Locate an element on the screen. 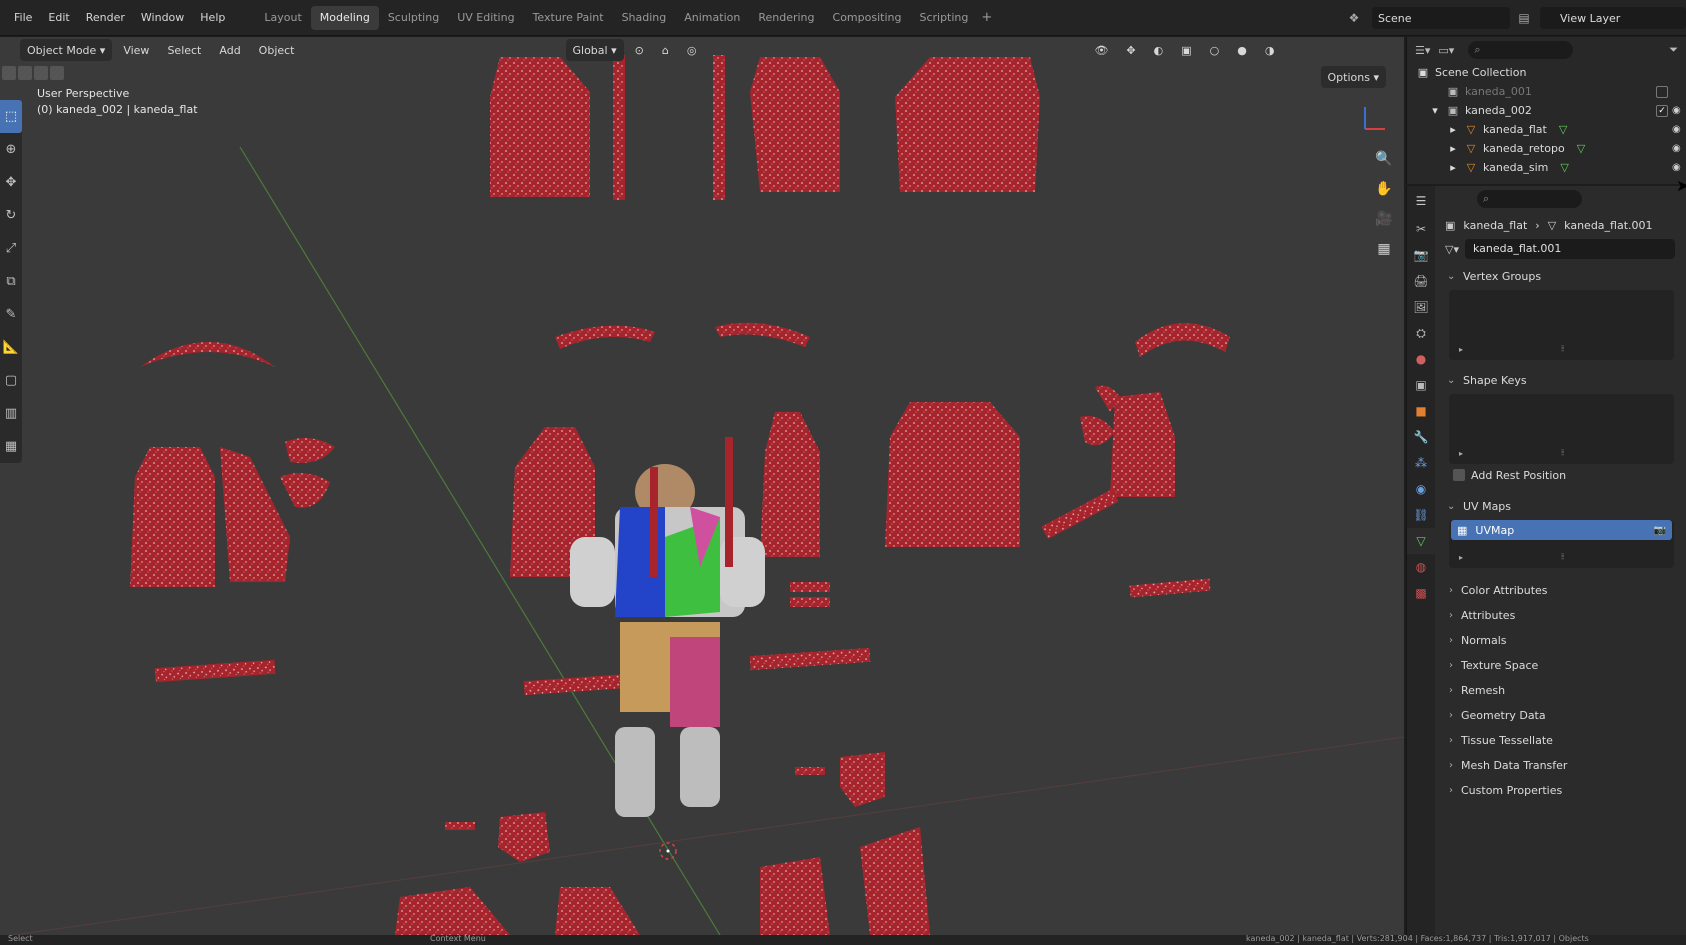  exclude-checkbox: ✓ is located at coordinates (1662, 110).